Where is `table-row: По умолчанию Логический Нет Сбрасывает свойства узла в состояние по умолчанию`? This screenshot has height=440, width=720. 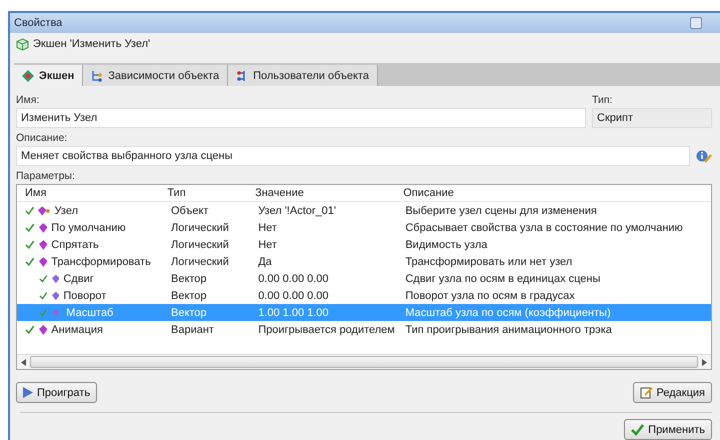 table-row: По умолчанию Логический Нет Сбрасывает свойства узла в состояние по умолчанию is located at coordinates (364, 227).